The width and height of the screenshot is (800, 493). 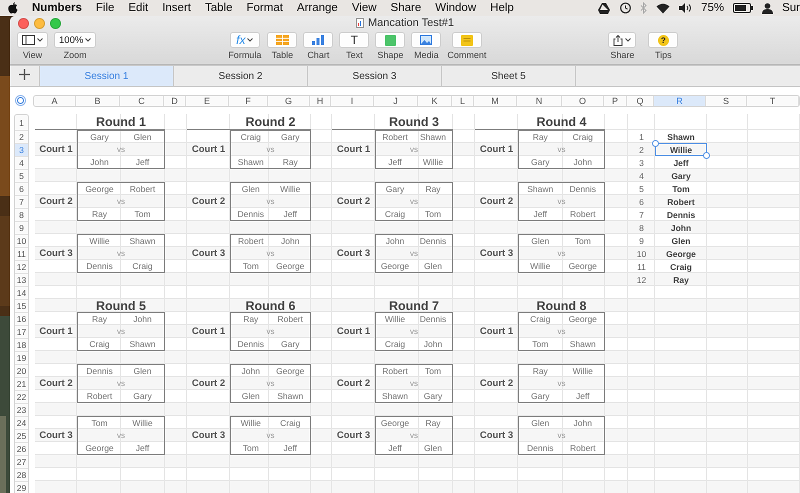 I want to click on menu-item: Format, so click(x=264, y=8).